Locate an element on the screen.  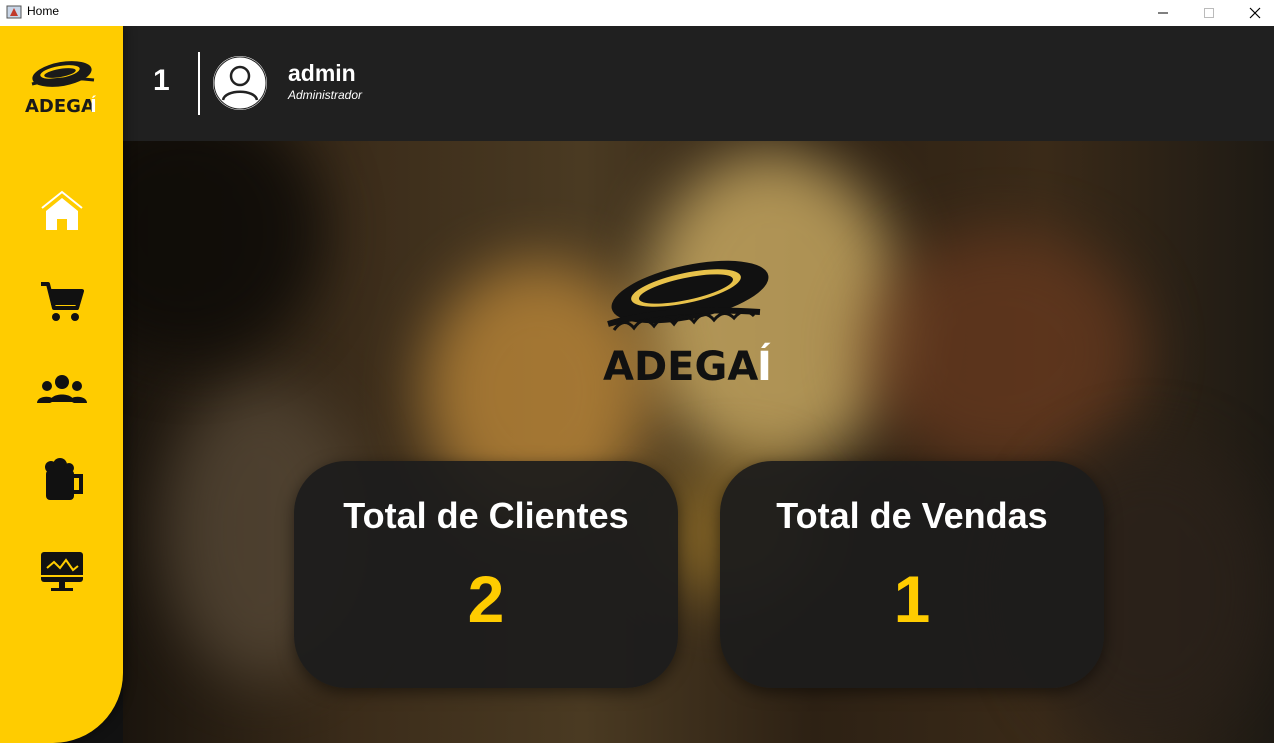
minimize-icon is located at coordinates (1163, 13).